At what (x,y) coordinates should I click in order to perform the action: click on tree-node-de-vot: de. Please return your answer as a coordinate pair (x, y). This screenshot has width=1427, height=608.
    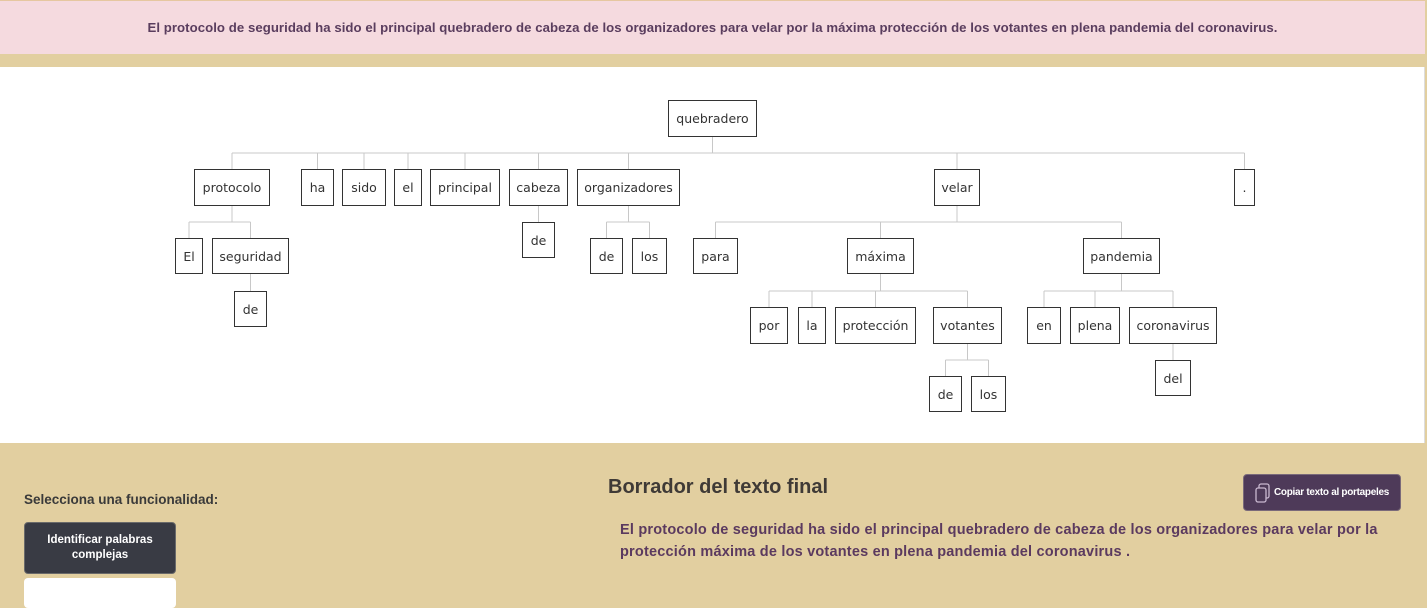
    Looking at the image, I should click on (945, 394).